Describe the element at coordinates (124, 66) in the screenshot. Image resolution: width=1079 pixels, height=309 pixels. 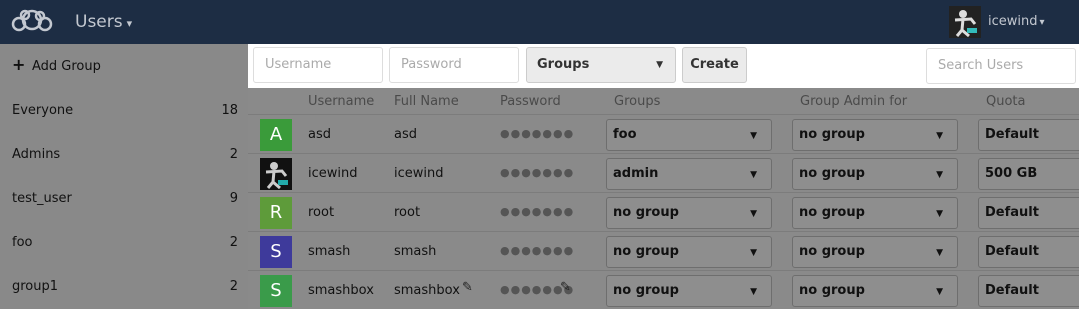
I see `add-group-button: + Add Group` at that location.